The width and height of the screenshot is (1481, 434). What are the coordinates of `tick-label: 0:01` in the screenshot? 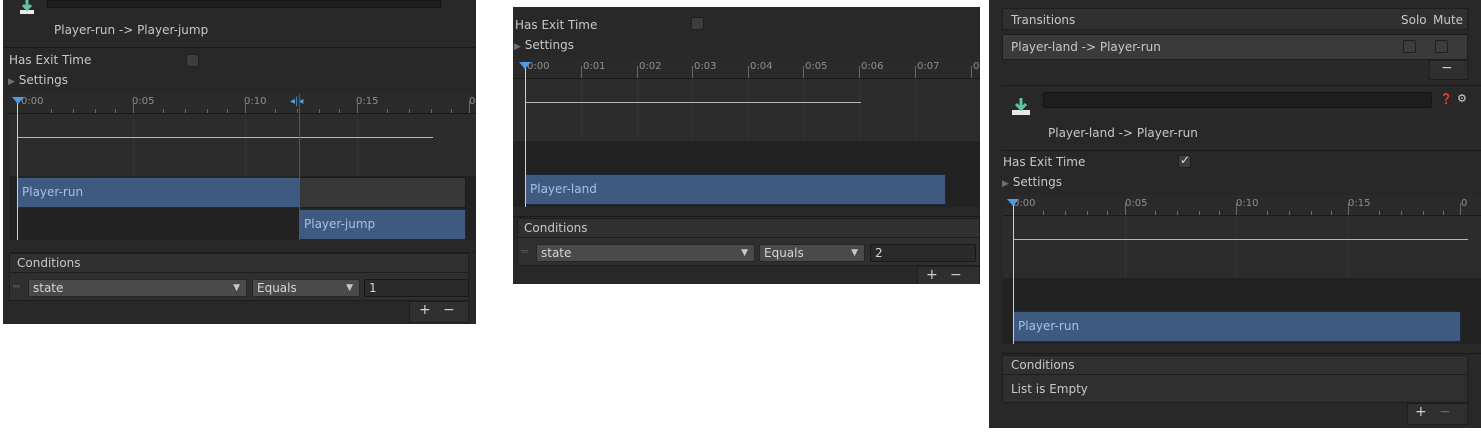 It's located at (594, 66).